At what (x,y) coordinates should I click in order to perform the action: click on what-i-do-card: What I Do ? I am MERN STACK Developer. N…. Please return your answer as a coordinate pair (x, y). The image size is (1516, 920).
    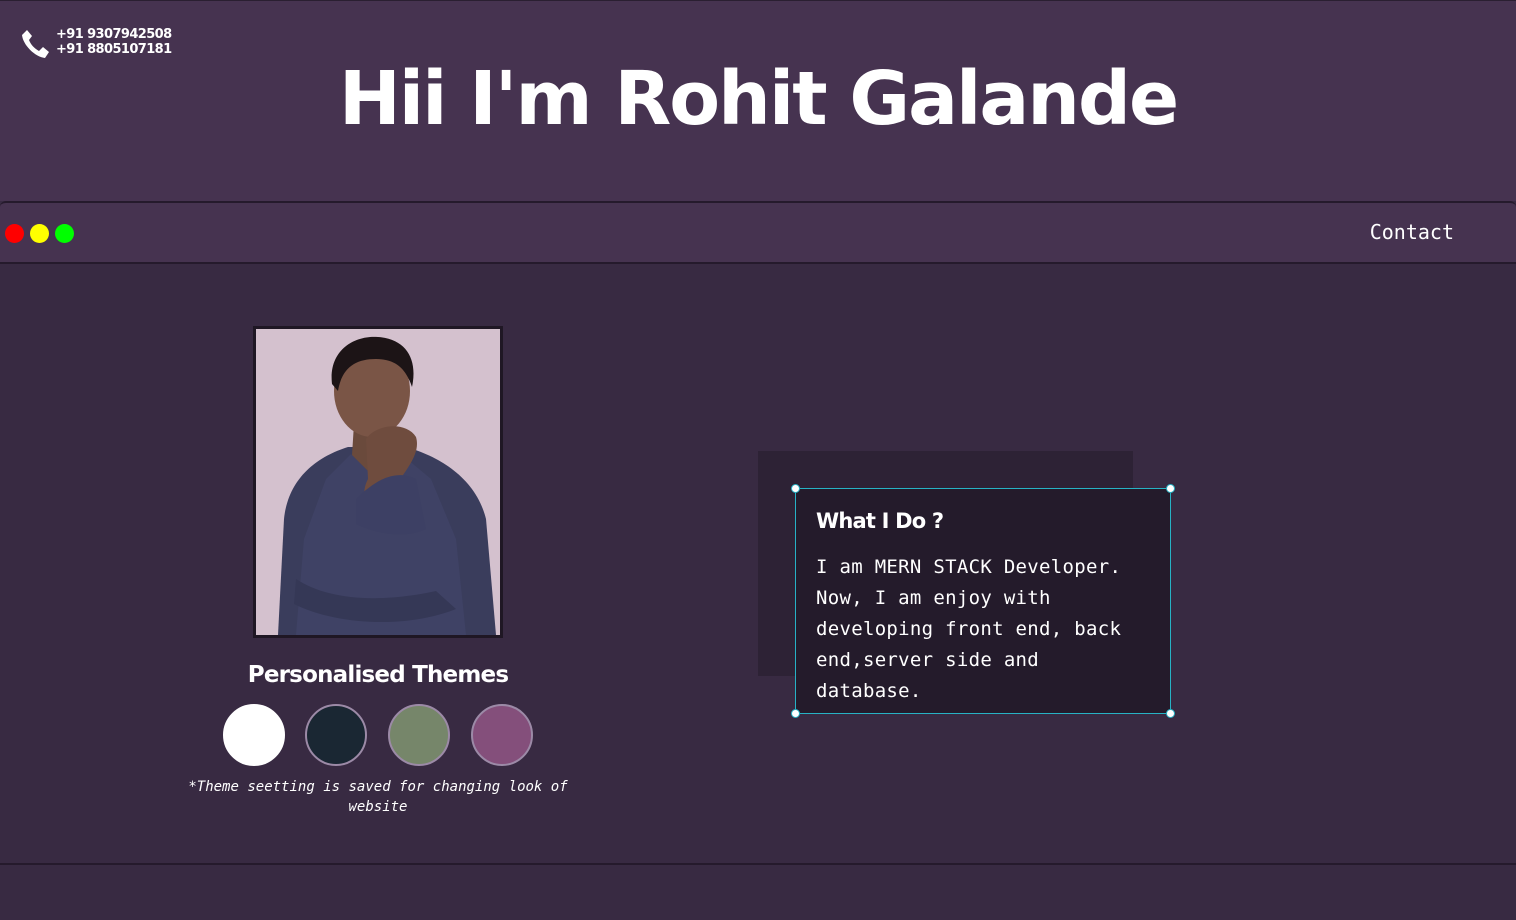
    Looking at the image, I should click on (983, 601).